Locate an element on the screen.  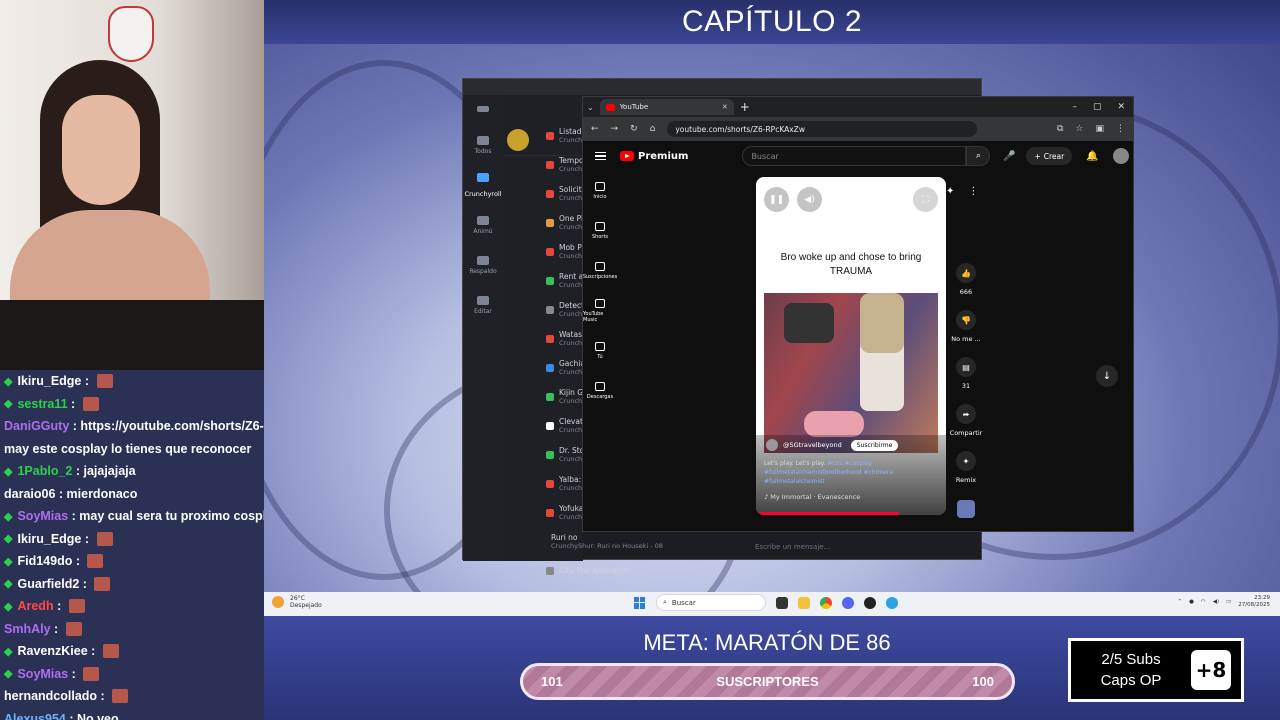
sidebar-item-downloads: Descargas is located at coordinates (600, 391).